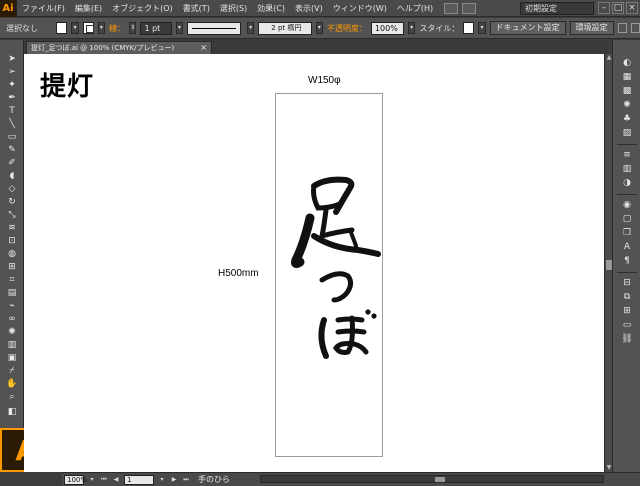 This screenshot has height=486, width=640. Describe the element at coordinates (440, 479) in the screenshot. I see `horizontal-scroll-thumb` at that location.